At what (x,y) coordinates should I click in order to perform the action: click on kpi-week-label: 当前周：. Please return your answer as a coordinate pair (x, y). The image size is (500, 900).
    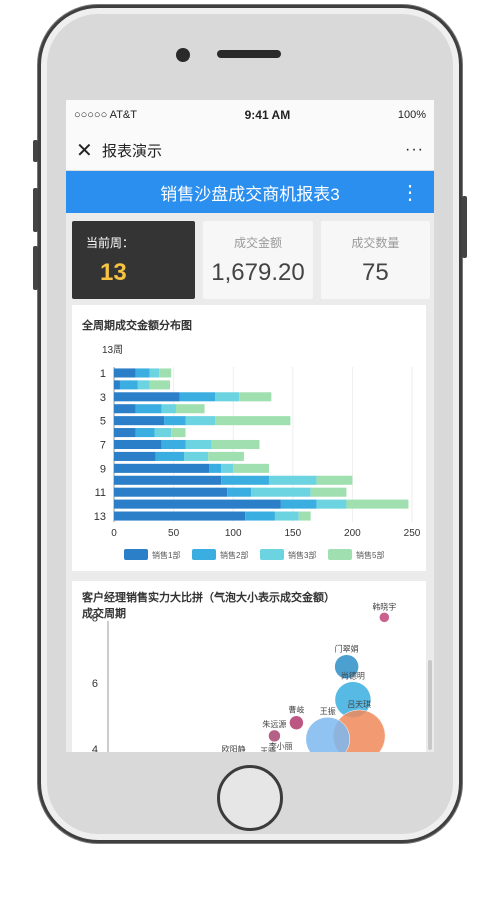
    Looking at the image, I should click on (110, 242).